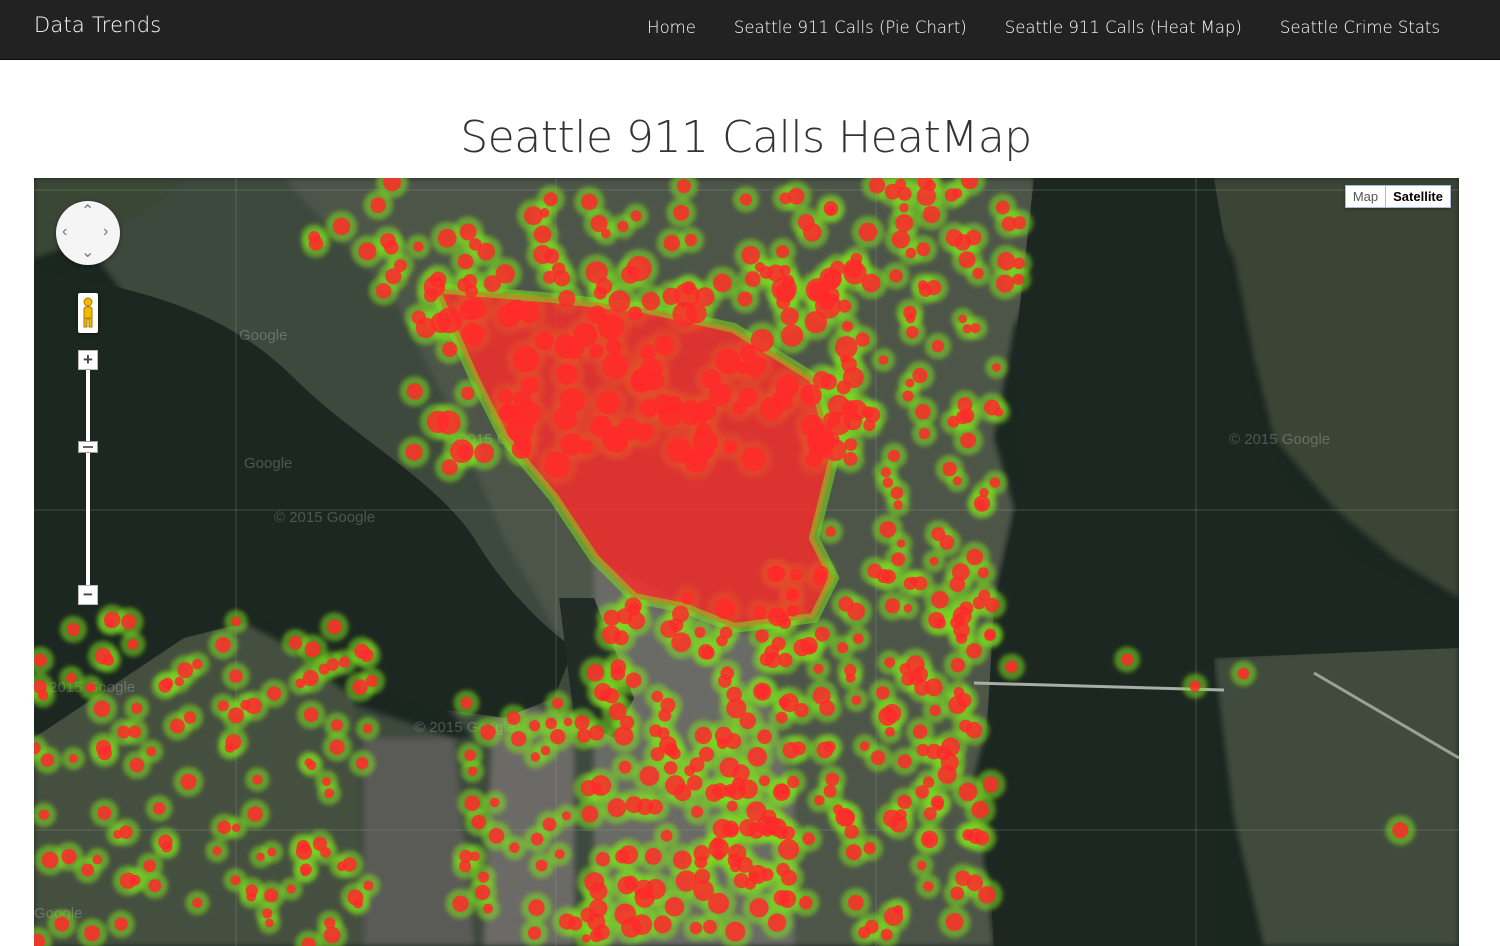  I want to click on nav-heat-map: Seattle 911 Calls (Heat Map), so click(1123, 30).